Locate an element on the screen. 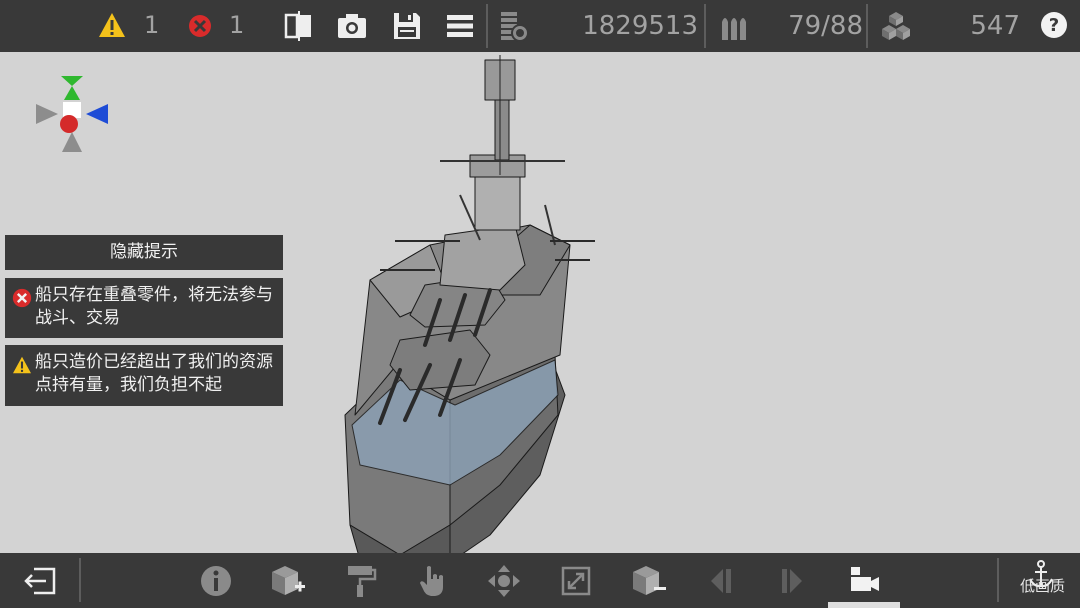  coins-icon is located at coordinates (515, 27).